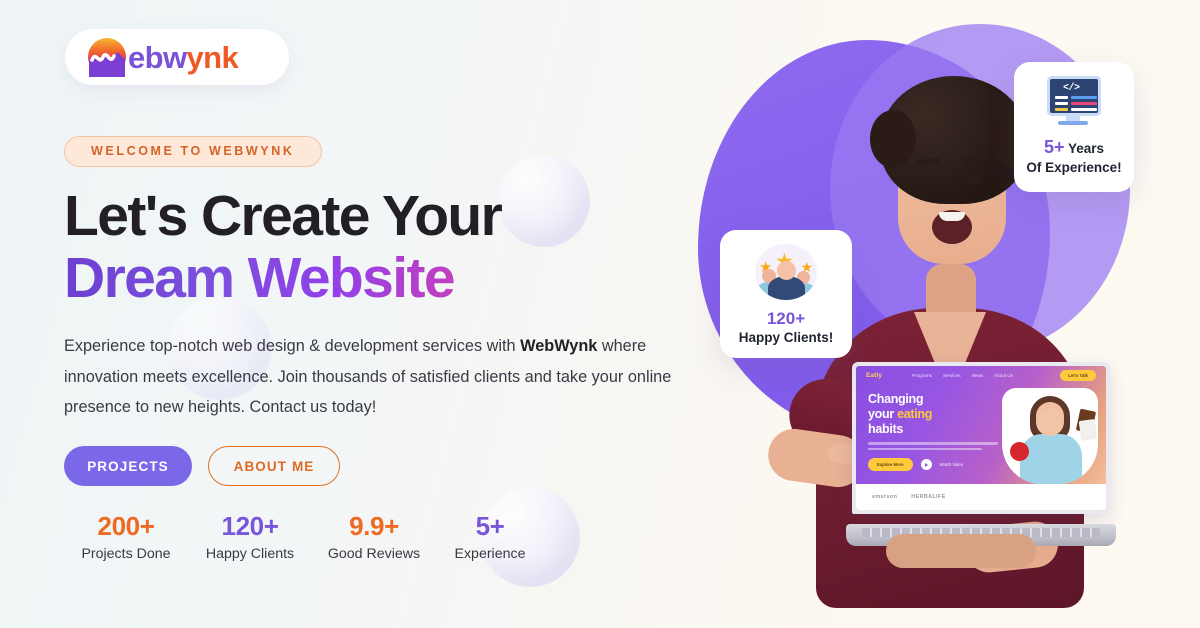  I want to click on mockup-nav-cta: Let's Talk, so click(1078, 375).